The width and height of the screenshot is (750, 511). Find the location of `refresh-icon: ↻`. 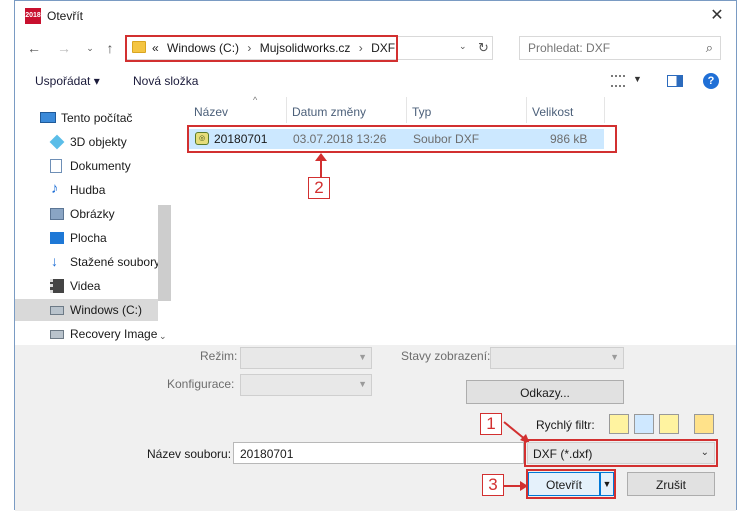

refresh-icon: ↻ is located at coordinates (483, 48).